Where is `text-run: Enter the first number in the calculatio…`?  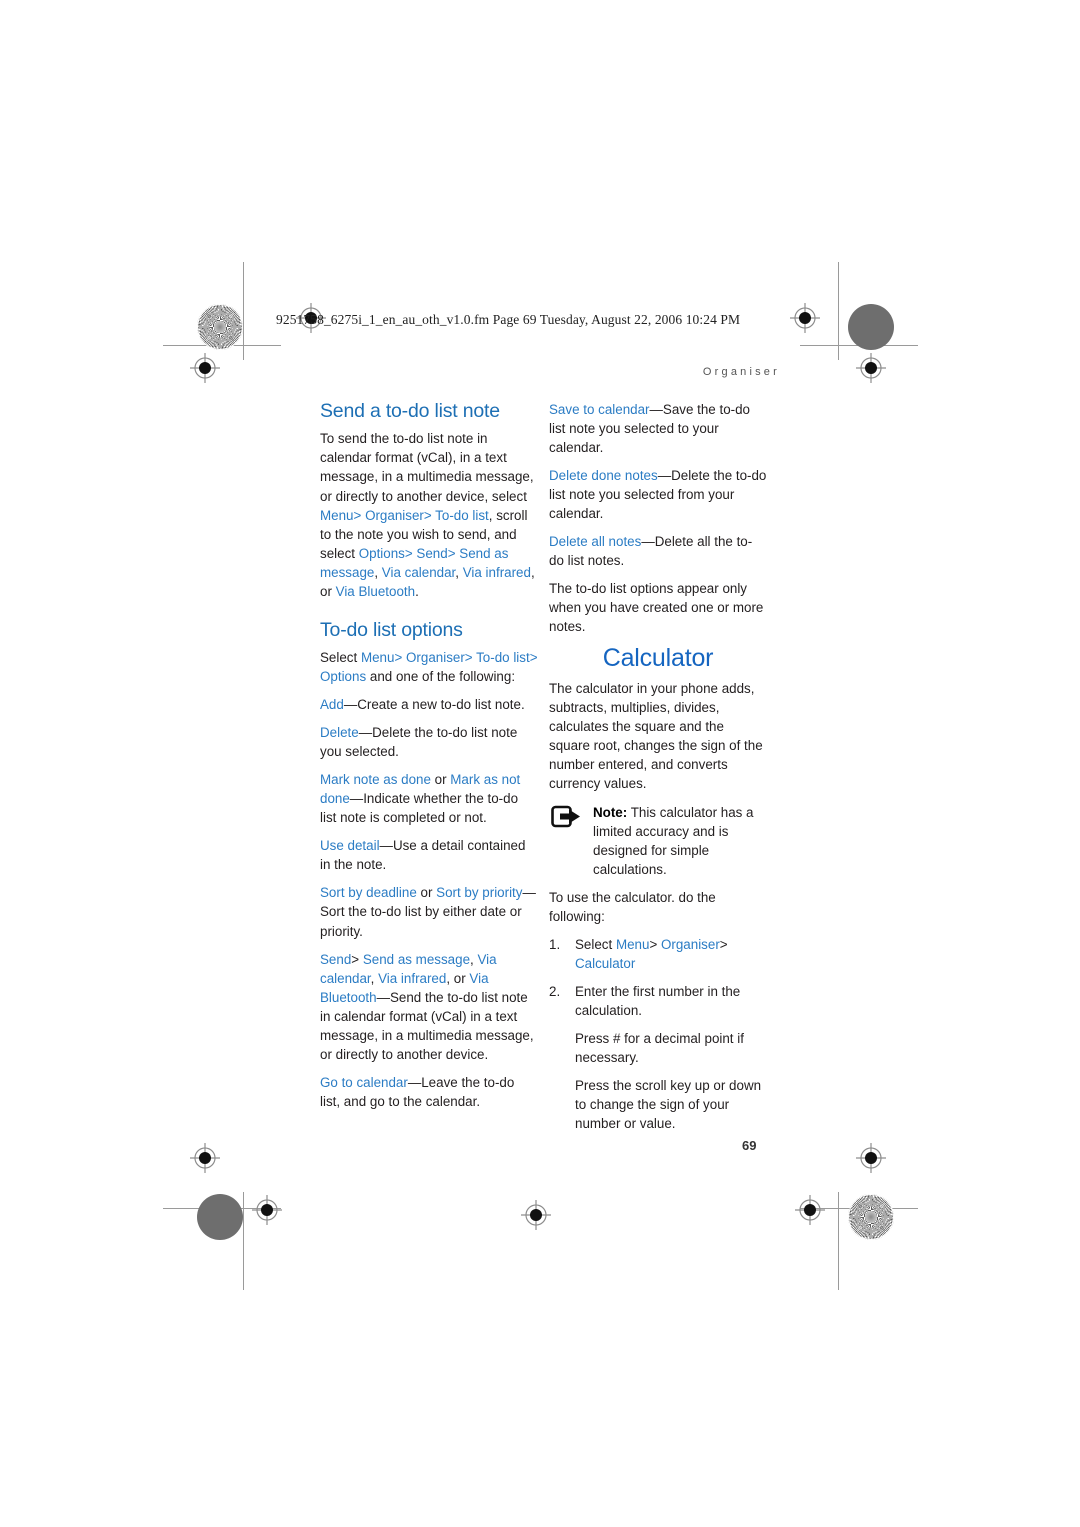
text-run: Enter the first number in the calculatio… is located at coordinates (658, 1001).